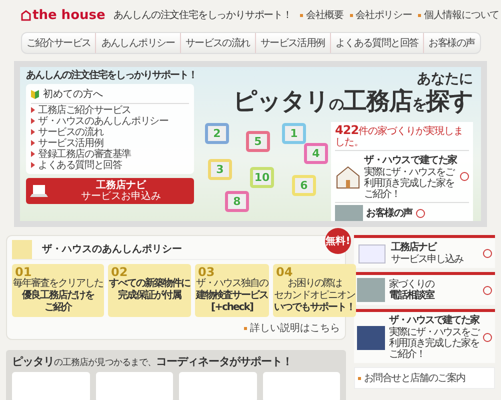  What do you see at coordinates (149, 283) in the screenshot?
I see `policy-text: すべての新築物件に` at bounding box center [149, 283].